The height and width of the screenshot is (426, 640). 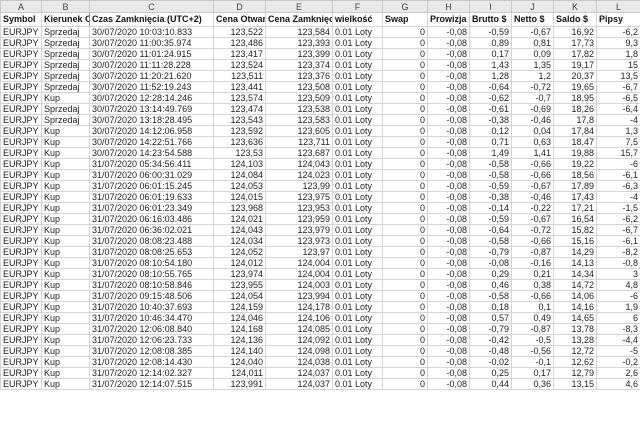 What do you see at coordinates (151, 263) in the screenshot?
I see `data-cell: 31/07/2020 08:10:54.180` at bounding box center [151, 263].